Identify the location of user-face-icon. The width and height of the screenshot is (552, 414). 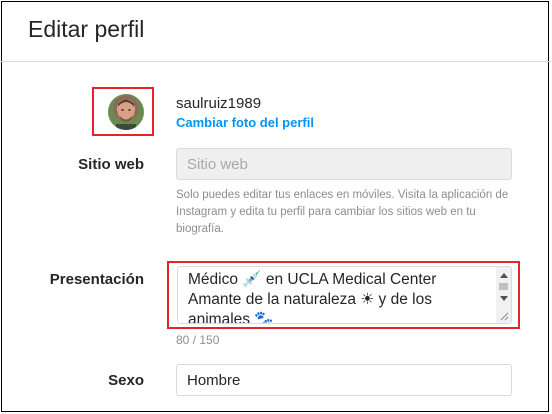
(126, 114).